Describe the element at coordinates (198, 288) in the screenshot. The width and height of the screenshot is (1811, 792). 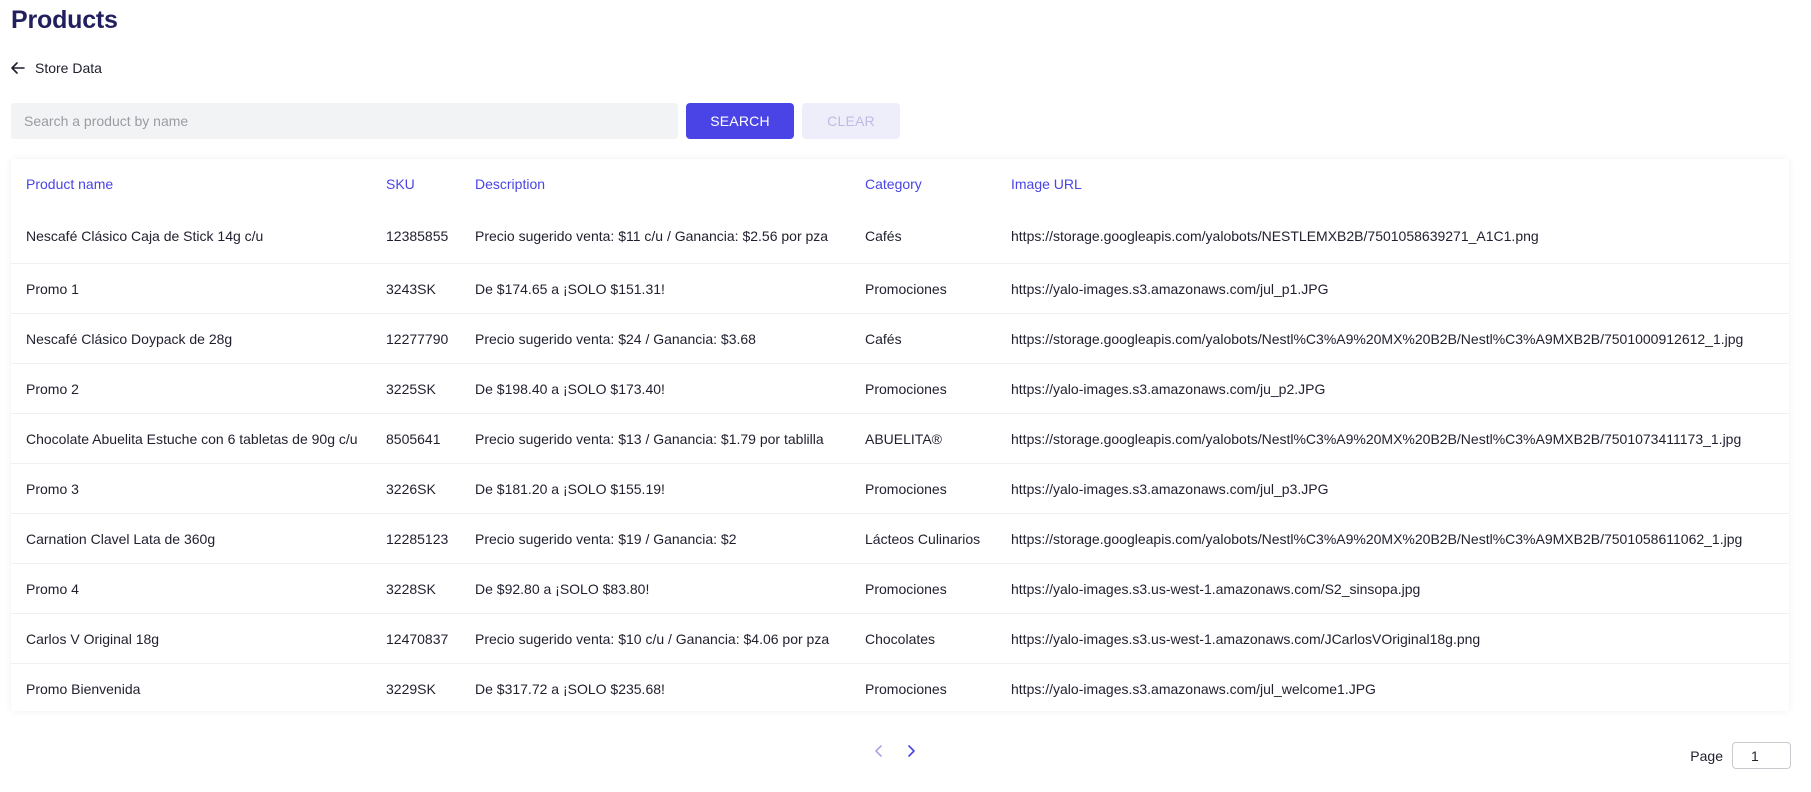
I see `cell-product-name: Promo 1` at that location.